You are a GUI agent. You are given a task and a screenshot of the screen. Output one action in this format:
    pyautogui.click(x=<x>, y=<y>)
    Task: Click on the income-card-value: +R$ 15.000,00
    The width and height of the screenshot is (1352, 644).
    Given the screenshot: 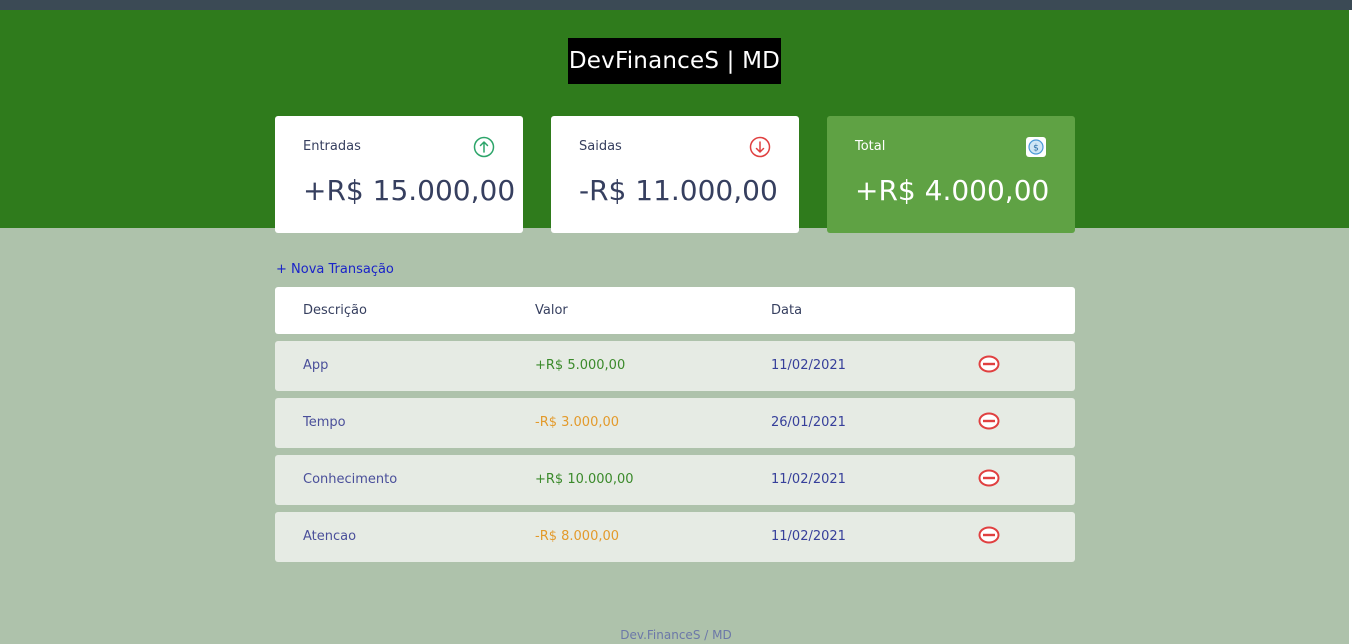 What is the action you would take?
    pyautogui.click(x=409, y=190)
    